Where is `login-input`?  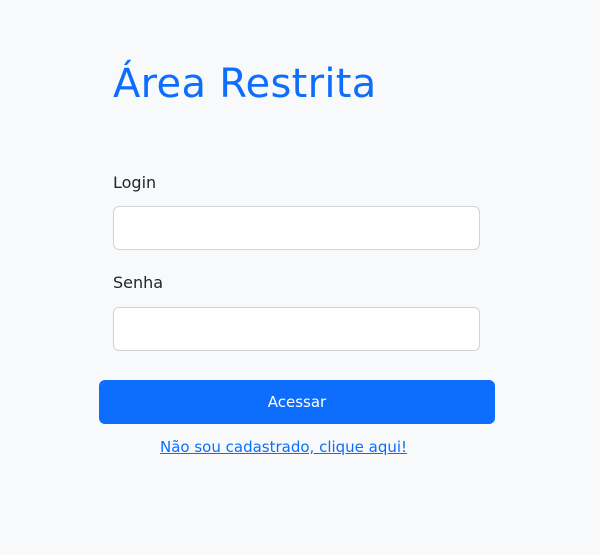 login-input is located at coordinates (296, 228).